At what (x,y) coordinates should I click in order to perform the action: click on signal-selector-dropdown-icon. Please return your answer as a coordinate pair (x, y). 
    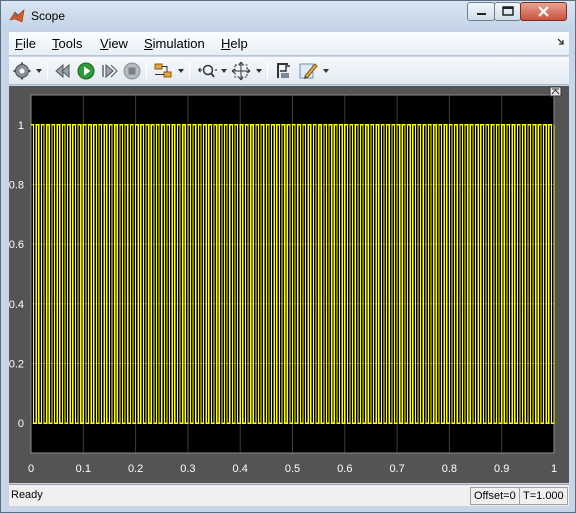
    Looking at the image, I should click on (181, 71).